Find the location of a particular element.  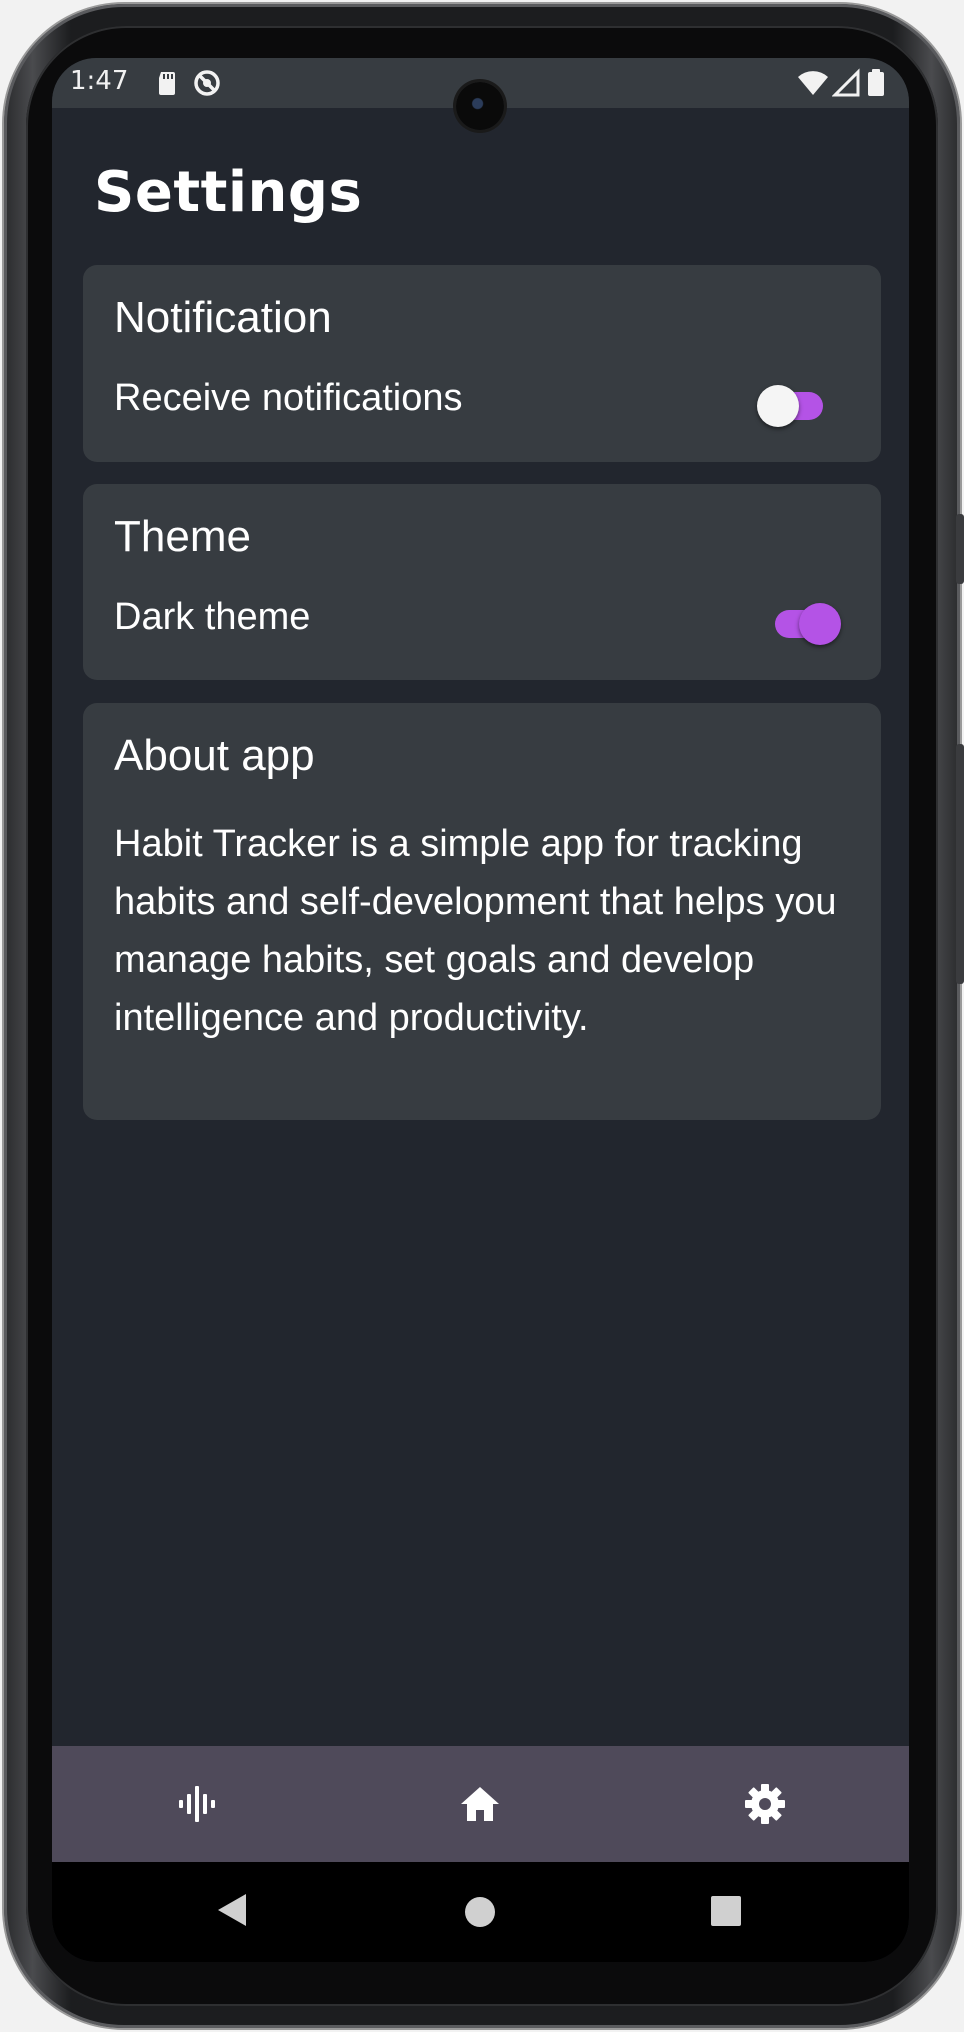

home-icon is located at coordinates (480, 1804).